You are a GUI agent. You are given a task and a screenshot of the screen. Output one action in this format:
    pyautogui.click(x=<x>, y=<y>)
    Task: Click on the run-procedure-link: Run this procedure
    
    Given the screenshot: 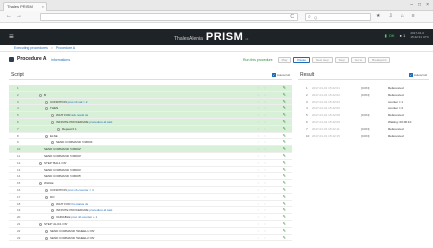 What is the action you would take?
    pyautogui.click(x=258, y=60)
    